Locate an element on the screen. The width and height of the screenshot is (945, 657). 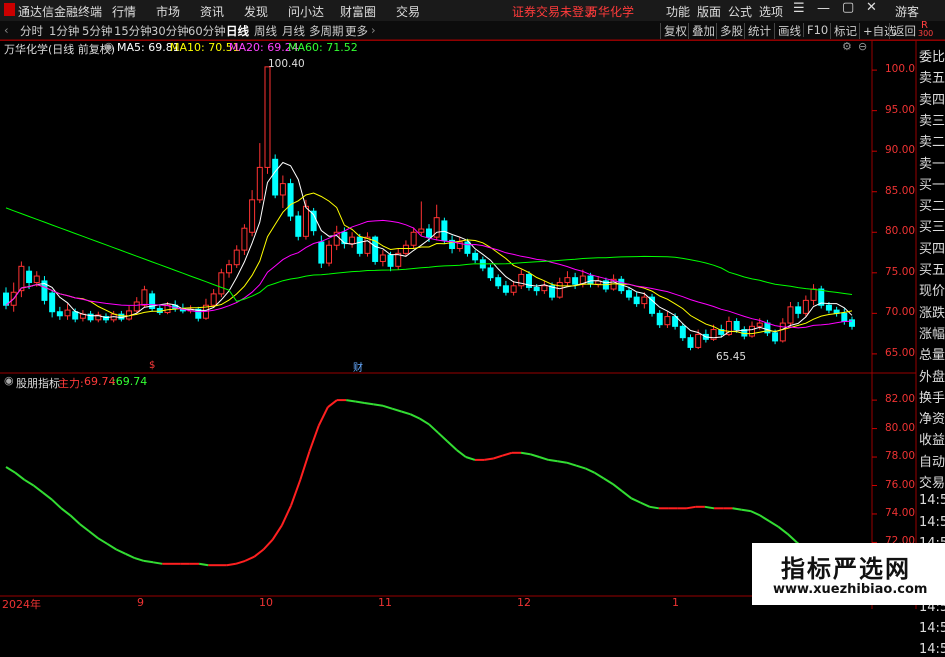
side-panel-item: 卖三 is located at coordinates (932, 119).